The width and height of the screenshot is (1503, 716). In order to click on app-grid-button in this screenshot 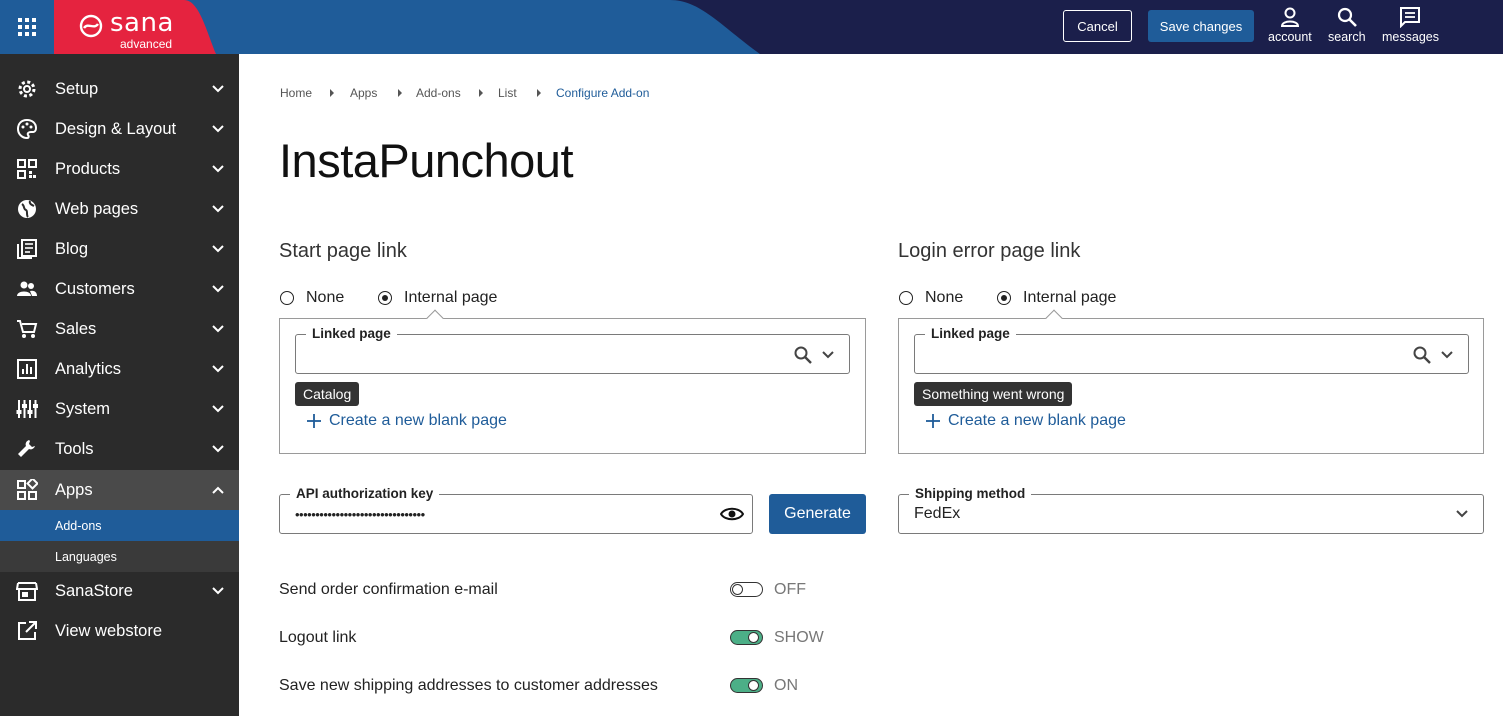, I will do `click(27, 27)`.